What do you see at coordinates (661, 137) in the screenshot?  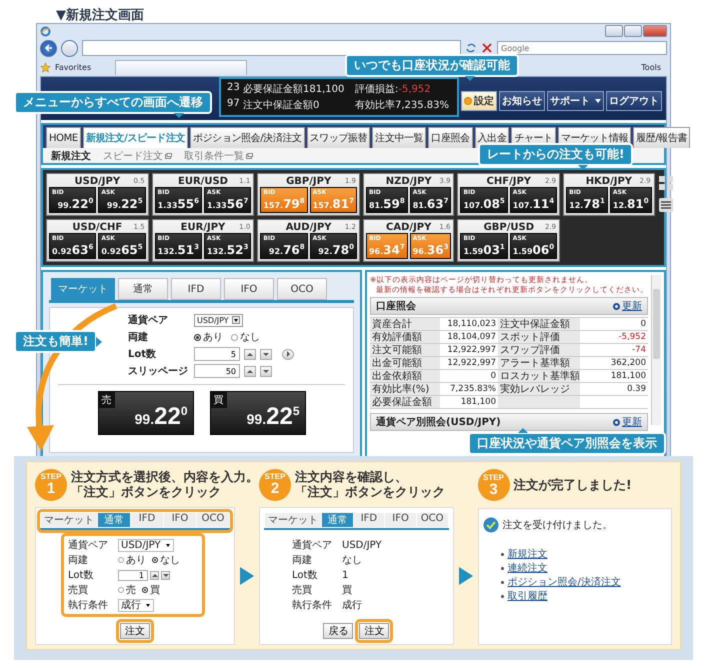 I see `menu-tab: 履歴/報告書` at bounding box center [661, 137].